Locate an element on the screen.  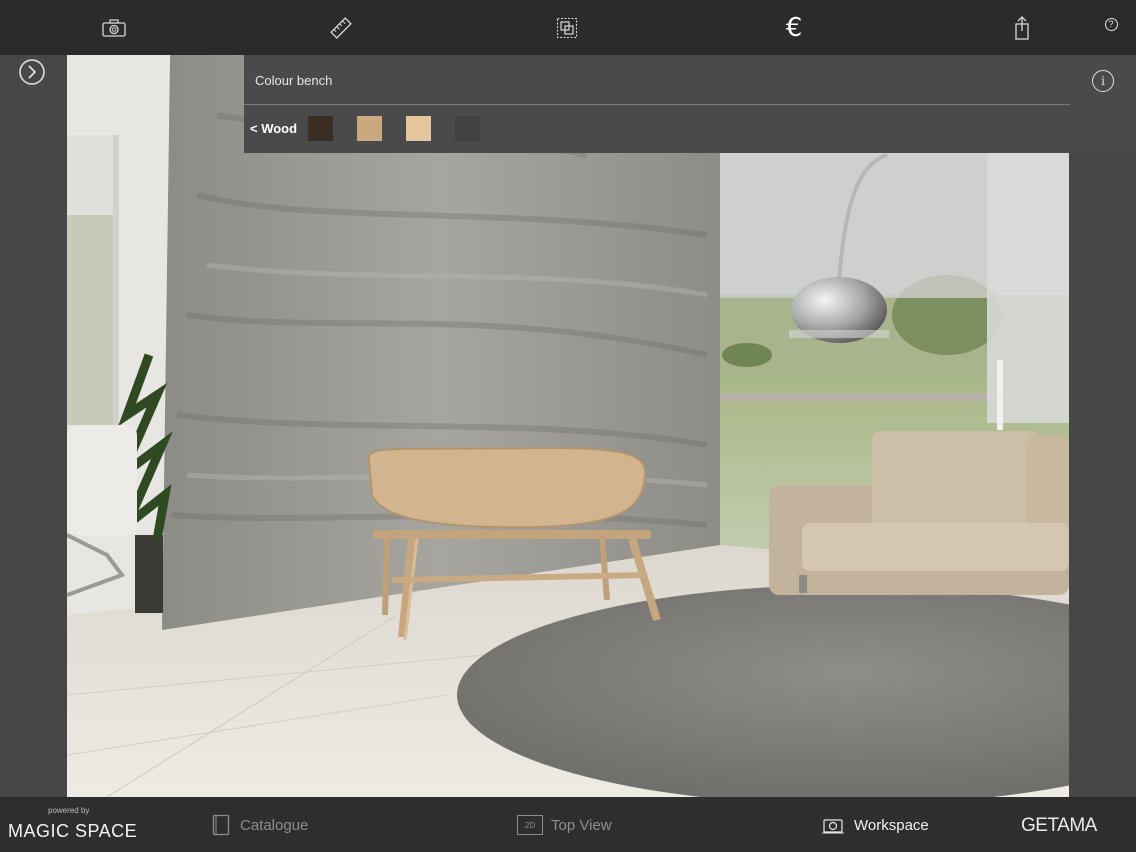
nav-top-view-label: Top View is located at coordinates (581, 825).